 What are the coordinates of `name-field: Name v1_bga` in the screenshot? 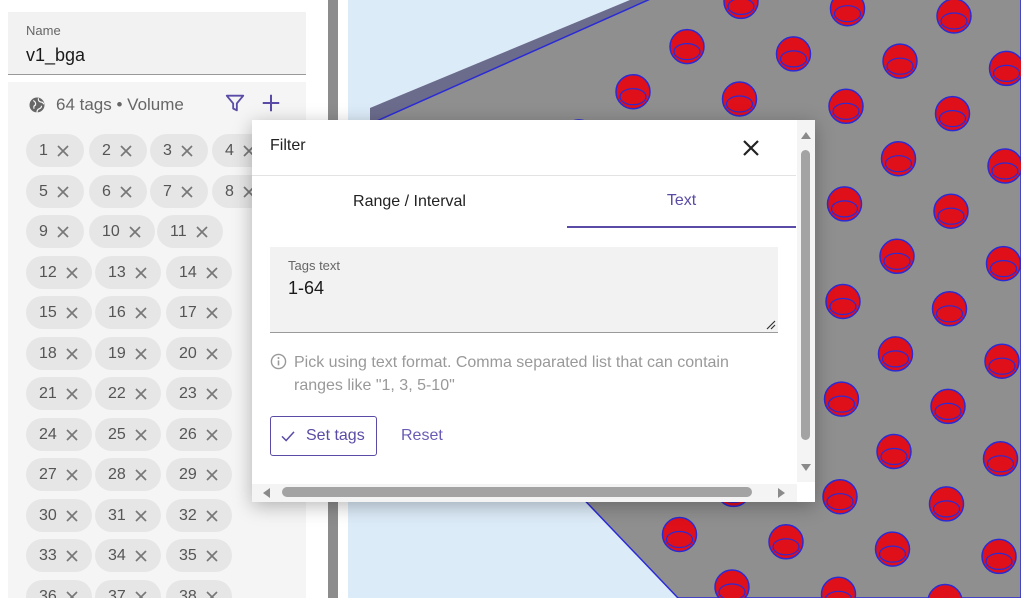 It's located at (157, 43).